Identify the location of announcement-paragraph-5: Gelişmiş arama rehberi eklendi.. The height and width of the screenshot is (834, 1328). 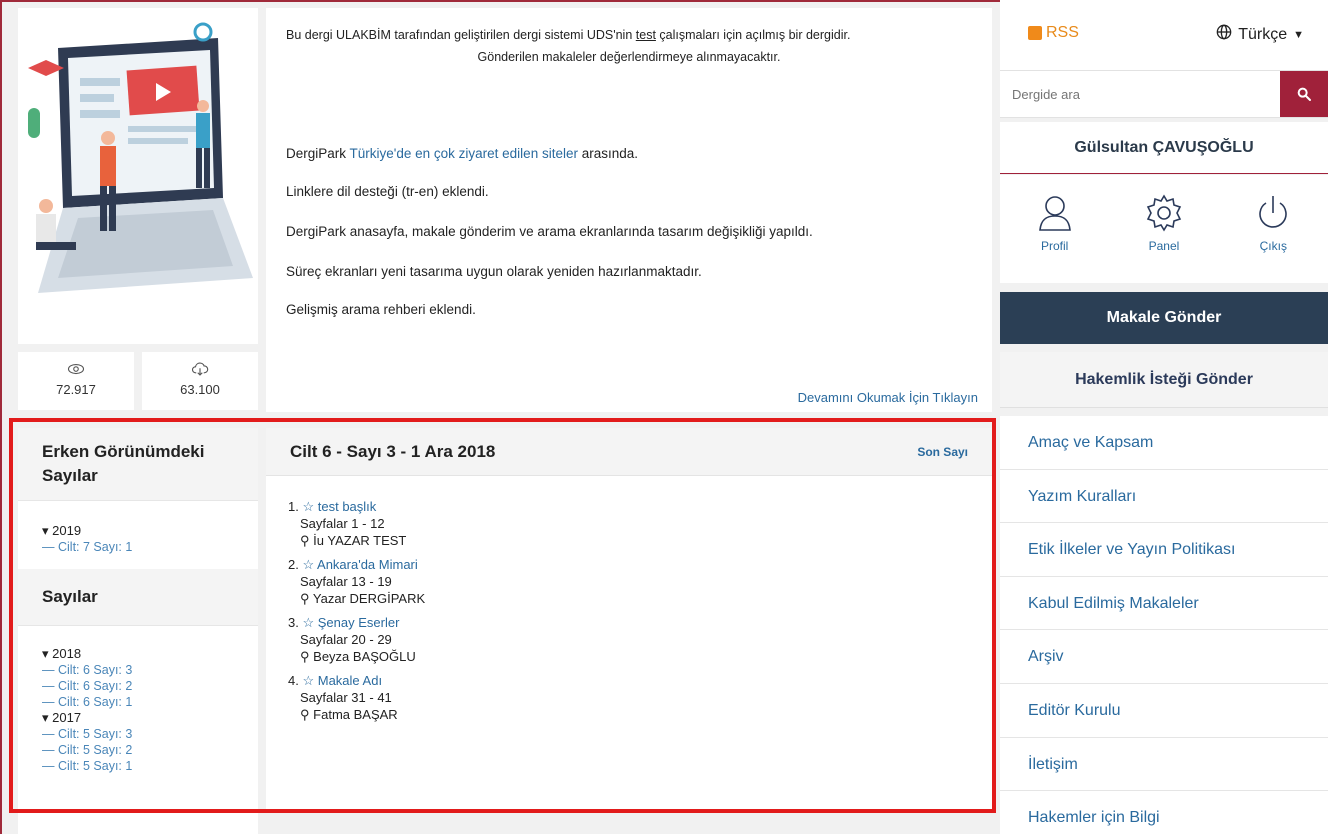
(381, 309).